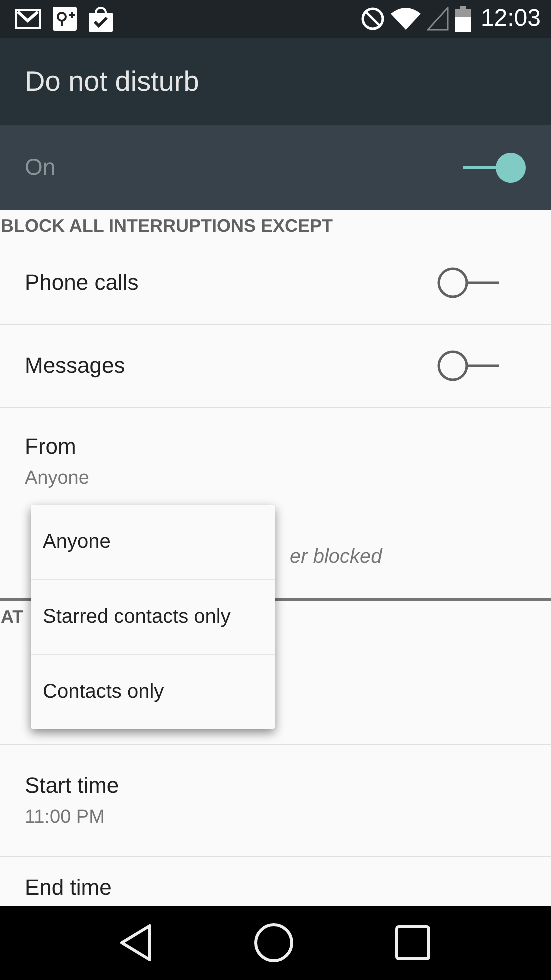 The height and width of the screenshot is (980, 551). Describe the element at coordinates (51, 447) in the screenshot. I see `row-title: From` at that location.